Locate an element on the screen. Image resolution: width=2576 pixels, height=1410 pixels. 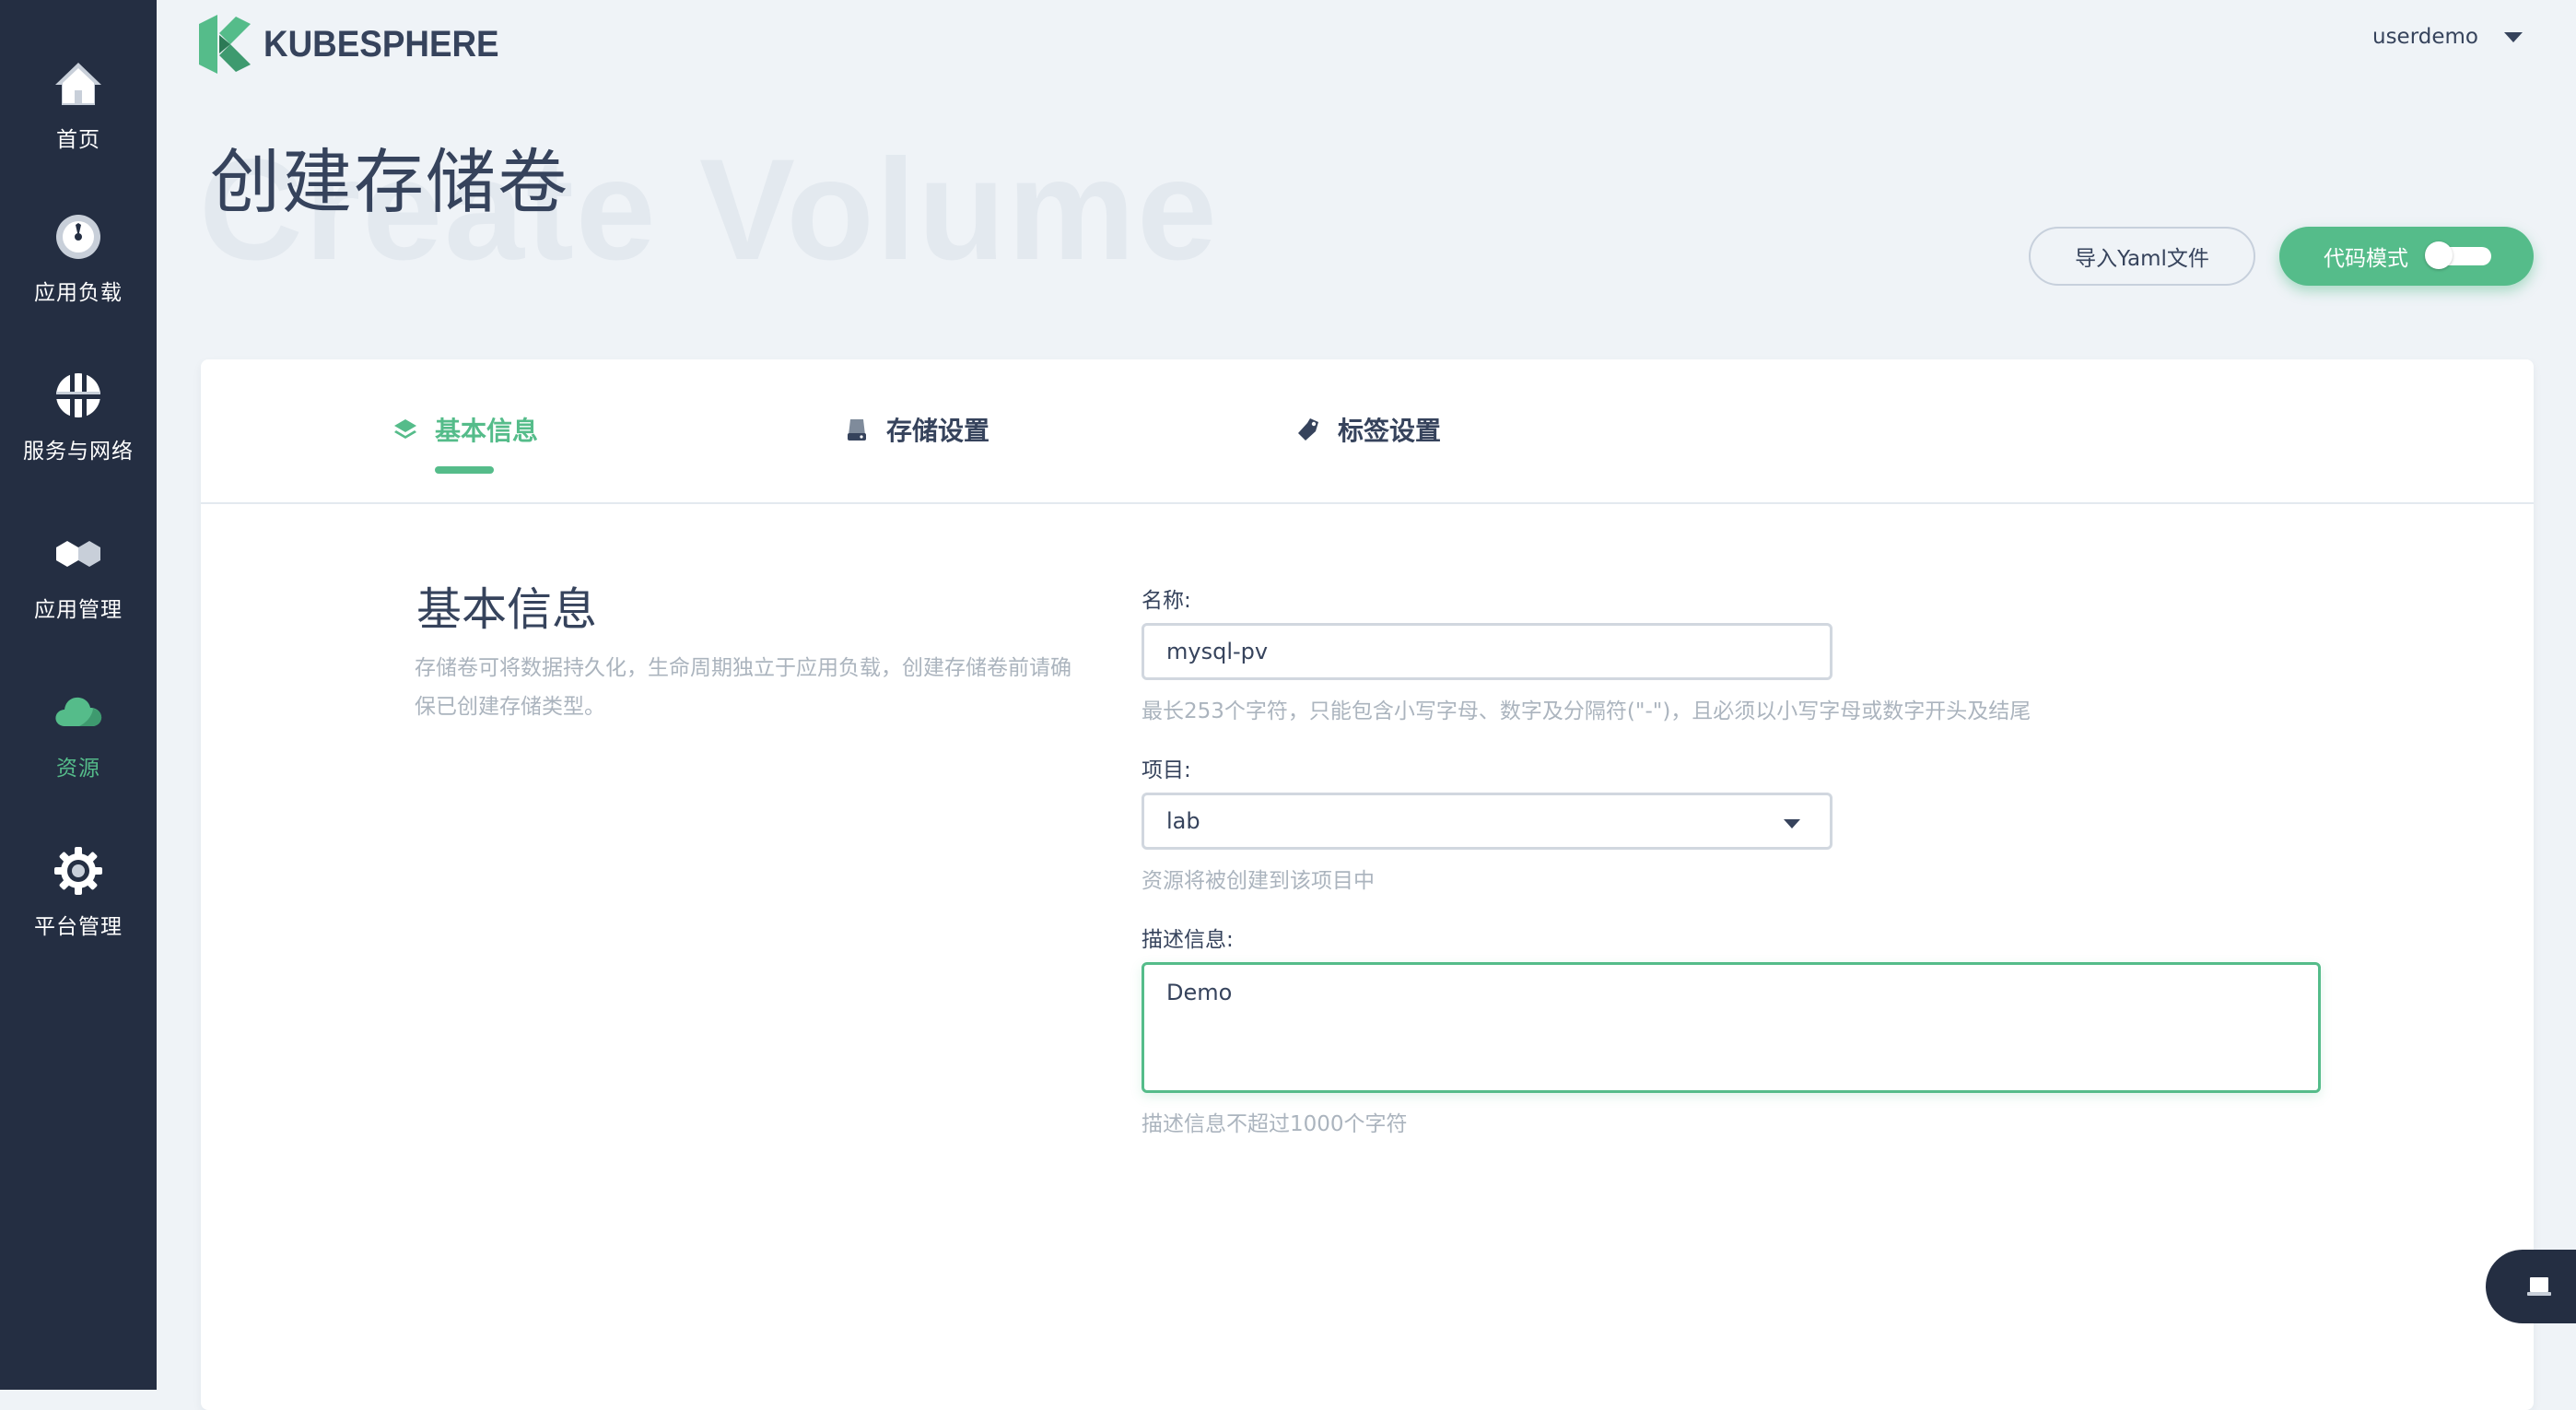
import-yaml-button: 导入Yaml文件 is located at coordinates (2142, 256).